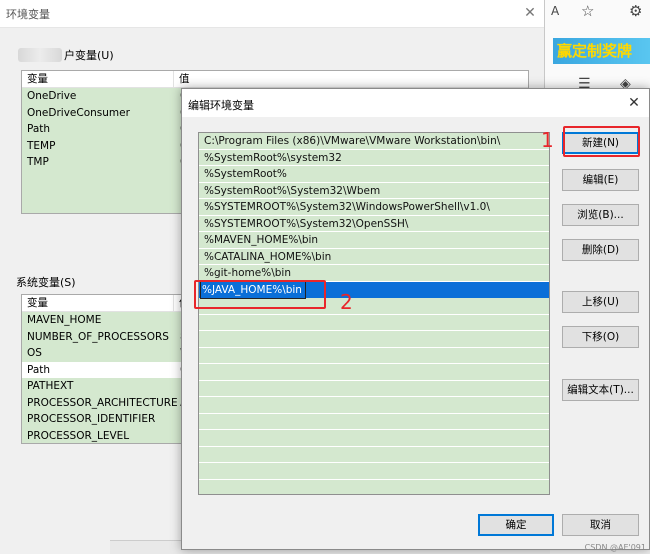 Image resolution: width=650 pixels, height=554 pixels. What do you see at coordinates (600, 250) in the screenshot?
I see `delete-button: 删除(D)` at bounding box center [600, 250].